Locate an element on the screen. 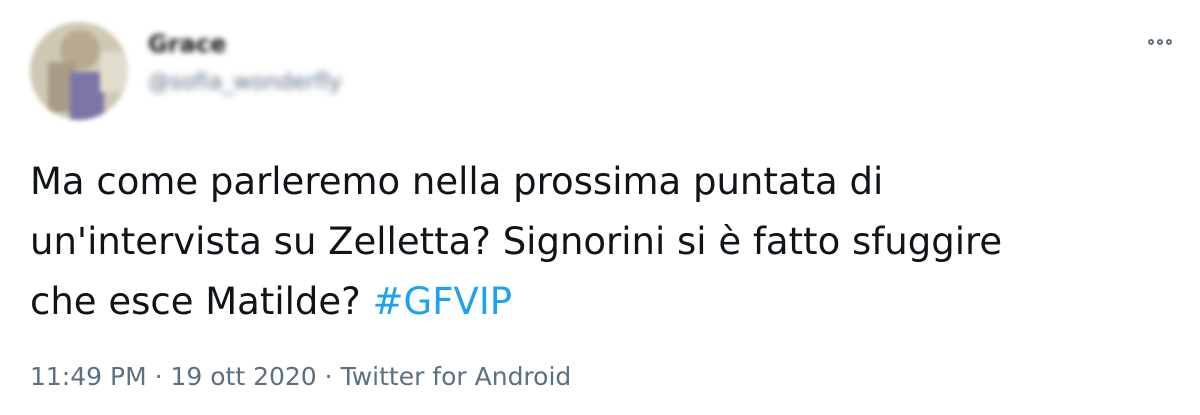 The width and height of the screenshot is (1200, 415). tweet-source-link: Twitter for Android is located at coordinates (456, 376).